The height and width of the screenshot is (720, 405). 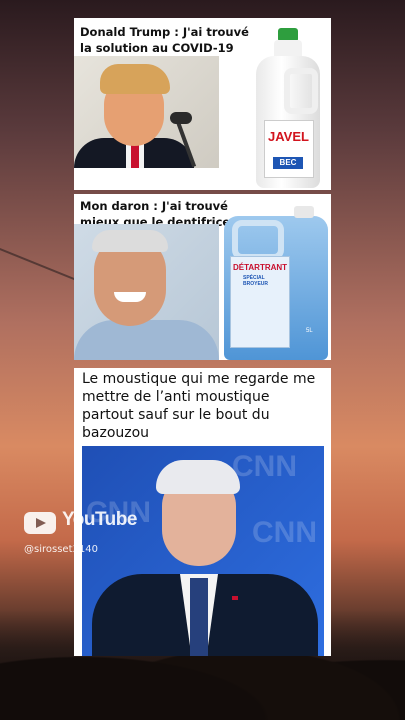 I want to click on detartrant-brand: DÉTARTRANT, so click(x=260, y=267).